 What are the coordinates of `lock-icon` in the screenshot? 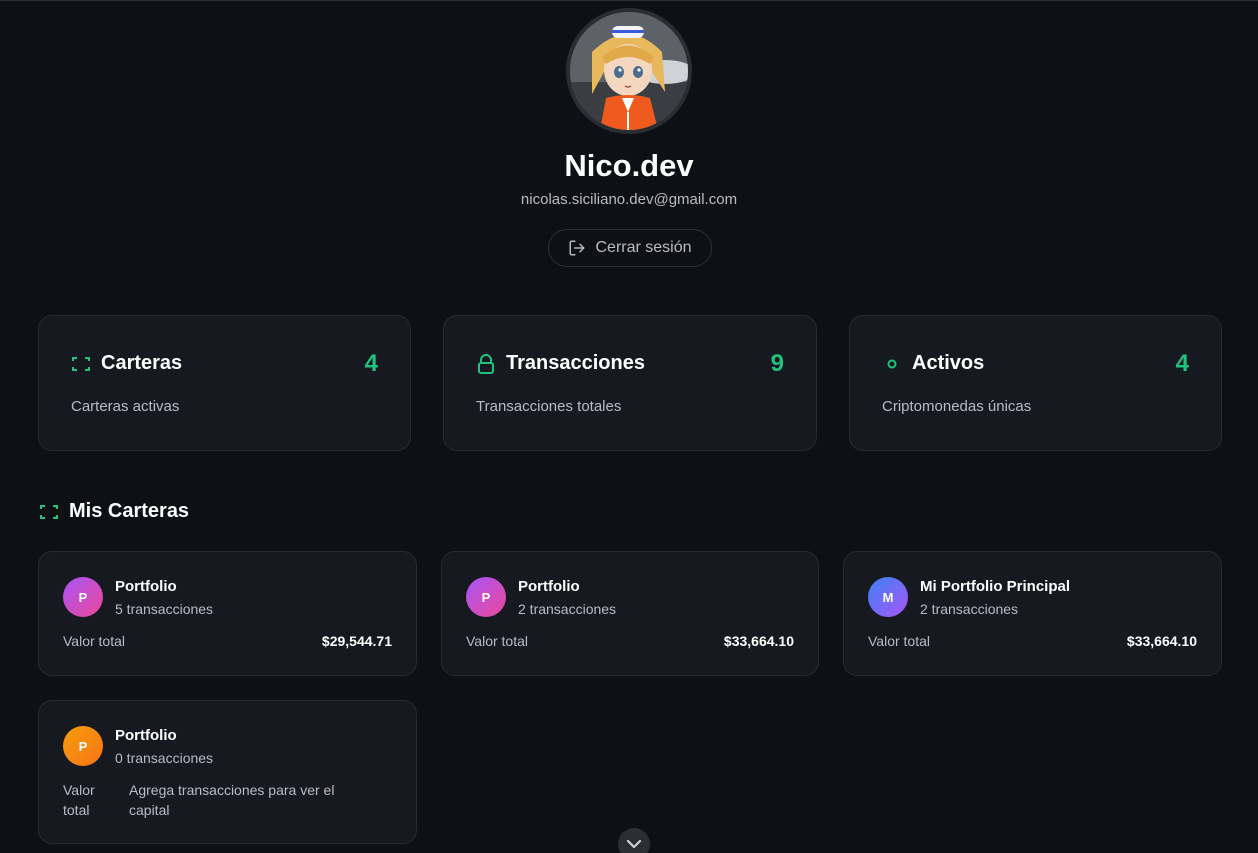 It's located at (486, 363).